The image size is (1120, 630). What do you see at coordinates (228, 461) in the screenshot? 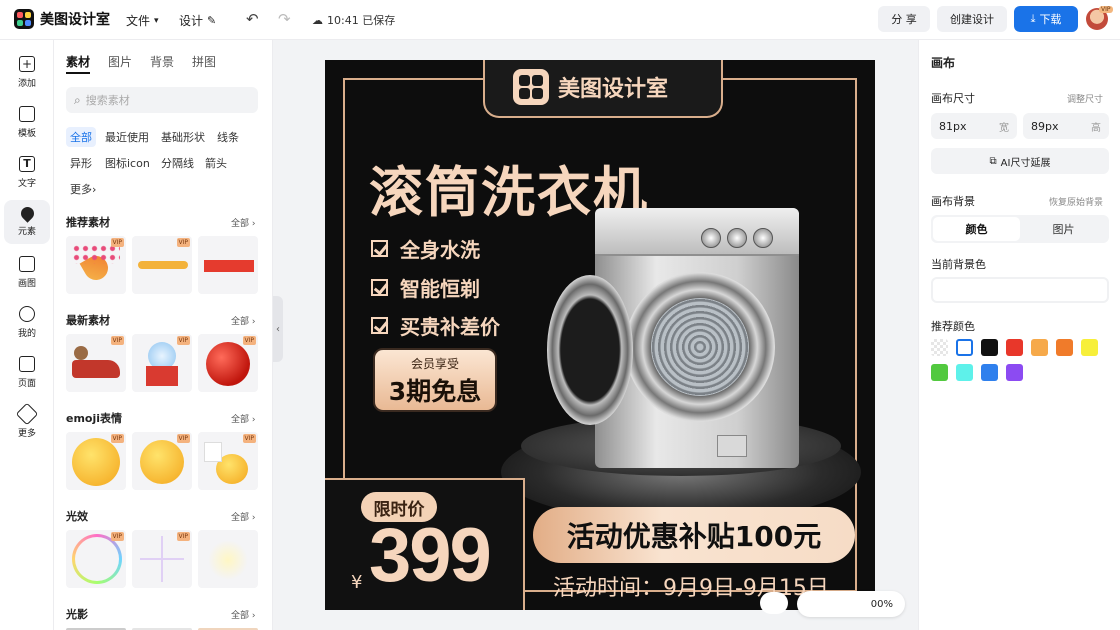
I see `asset-thumb-emoji-paper: VIP` at bounding box center [228, 461].